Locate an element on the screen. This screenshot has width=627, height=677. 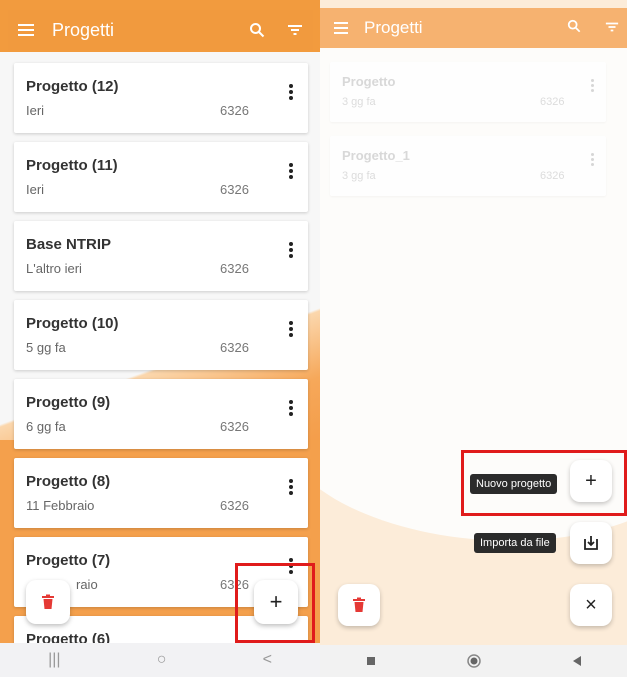
system-nav-bar is located at coordinates (473, 661).